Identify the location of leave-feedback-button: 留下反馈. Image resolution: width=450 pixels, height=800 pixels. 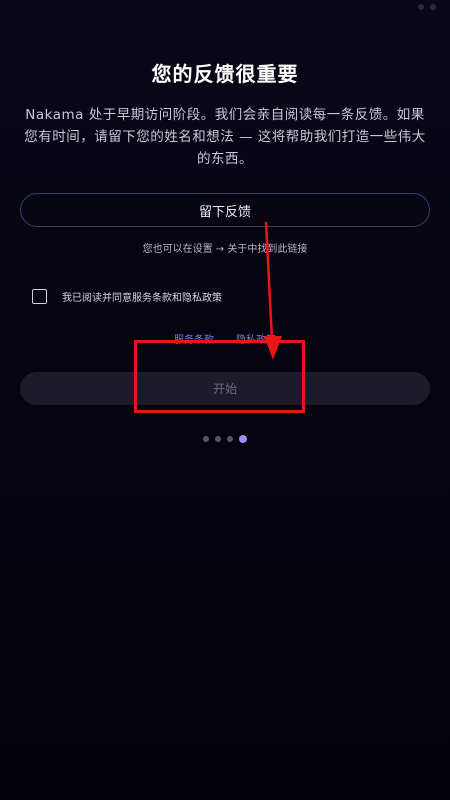
(225, 210).